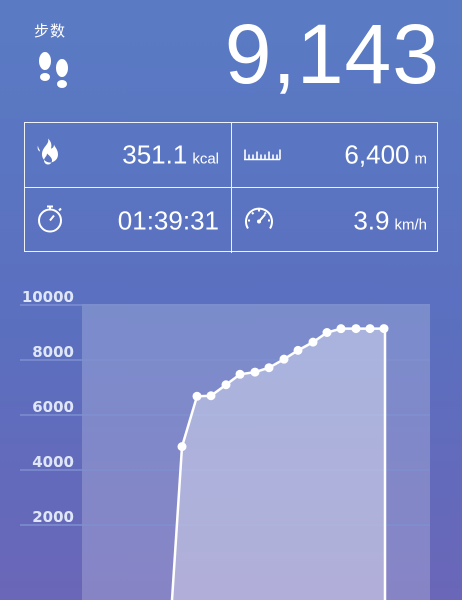 This screenshot has height=600, width=462. I want to click on steps-label: 步数, so click(50, 31).